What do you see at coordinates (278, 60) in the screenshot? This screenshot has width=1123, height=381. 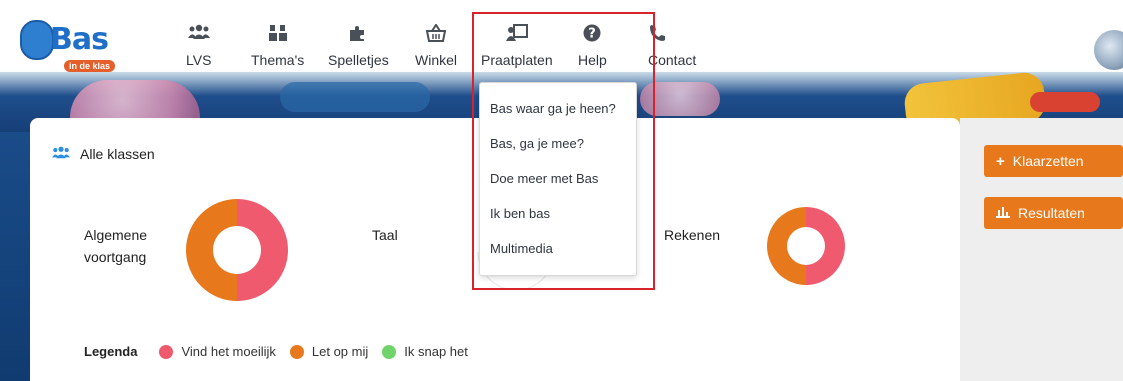 I see `nav-label: Thema's` at bounding box center [278, 60].